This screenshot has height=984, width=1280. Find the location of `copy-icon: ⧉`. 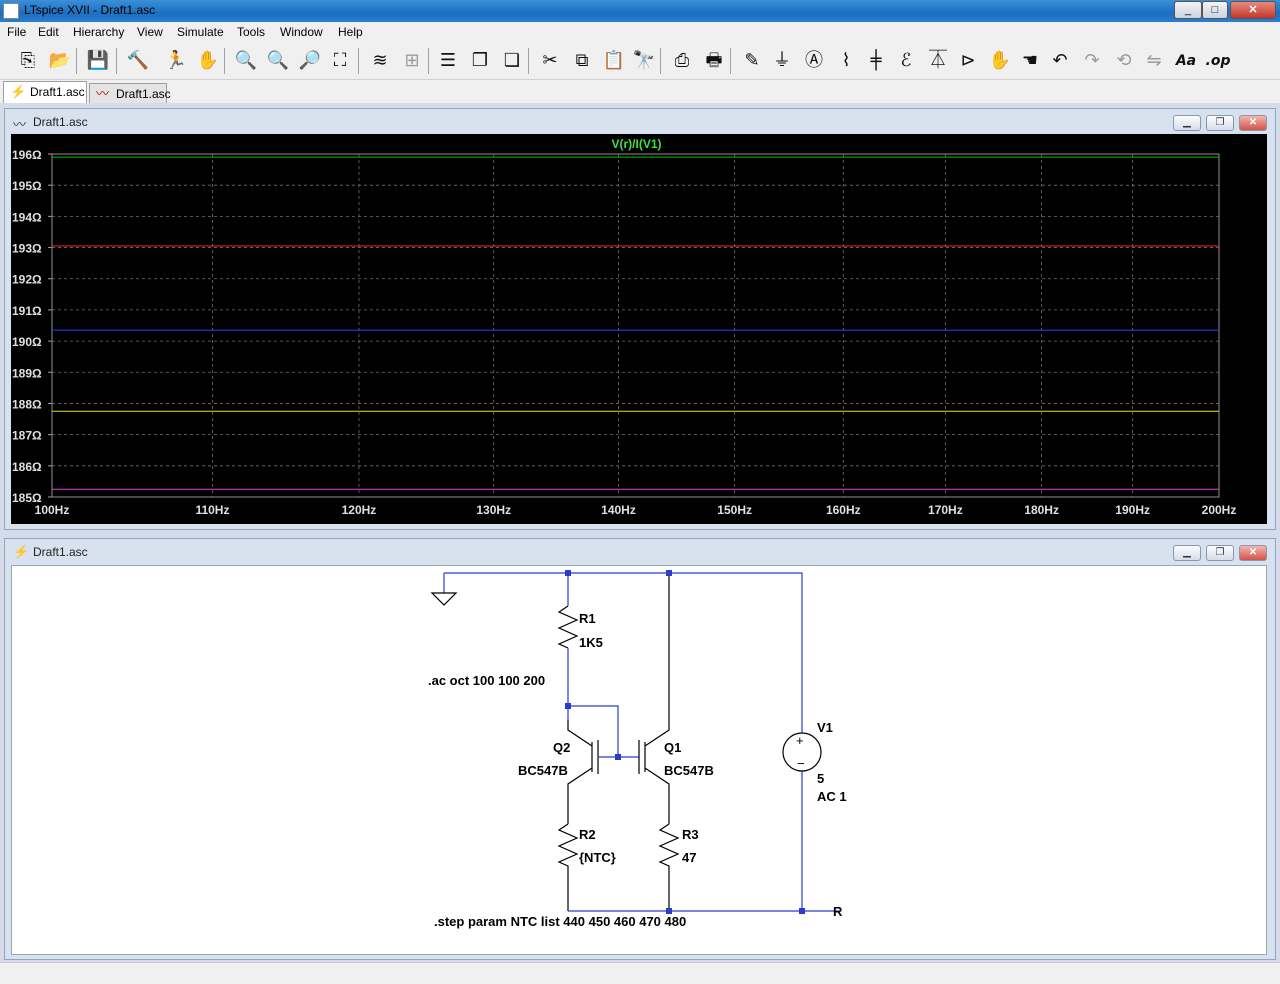

copy-icon: ⧉ is located at coordinates (582, 61).